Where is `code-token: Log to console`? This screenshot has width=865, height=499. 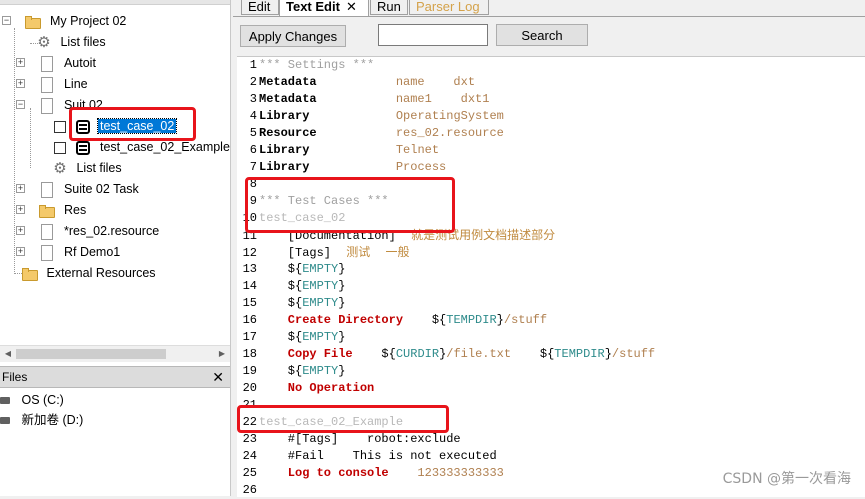
code-token: Log to console is located at coordinates (324, 473).